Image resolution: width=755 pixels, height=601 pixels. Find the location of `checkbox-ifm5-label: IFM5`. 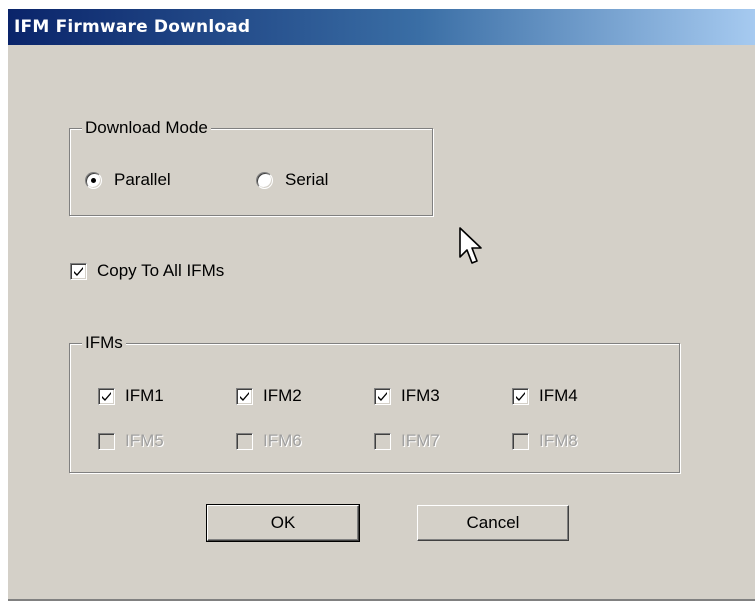

checkbox-ifm5-label: IFM5 is located at coordinates (144, 440).